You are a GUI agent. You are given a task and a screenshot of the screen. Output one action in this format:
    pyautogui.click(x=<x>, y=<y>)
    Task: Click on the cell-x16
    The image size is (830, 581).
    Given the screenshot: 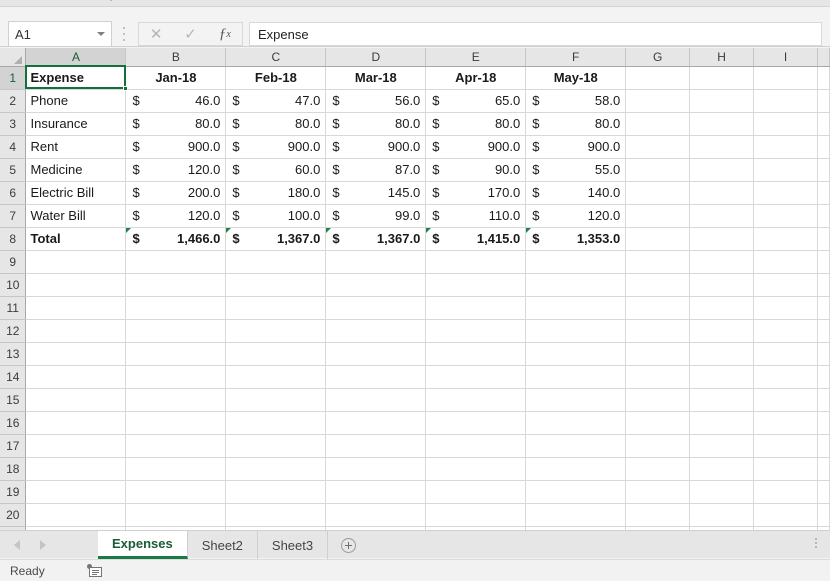 What is the action you would take?
    pyautogui.click(x=823, y=423)
    